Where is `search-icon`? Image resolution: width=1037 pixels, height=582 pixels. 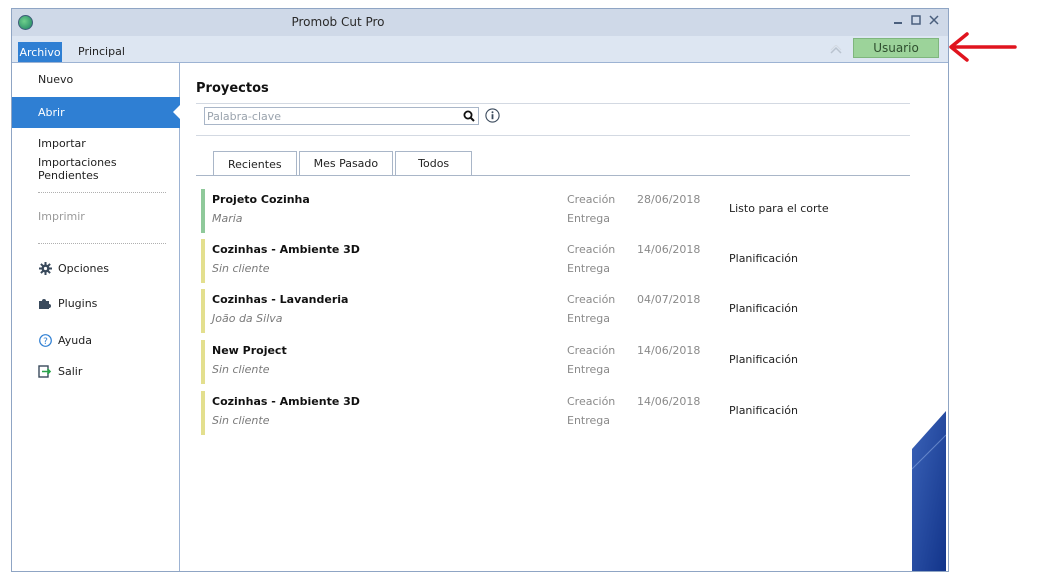 search-icon is located at coordinates (469, 117).